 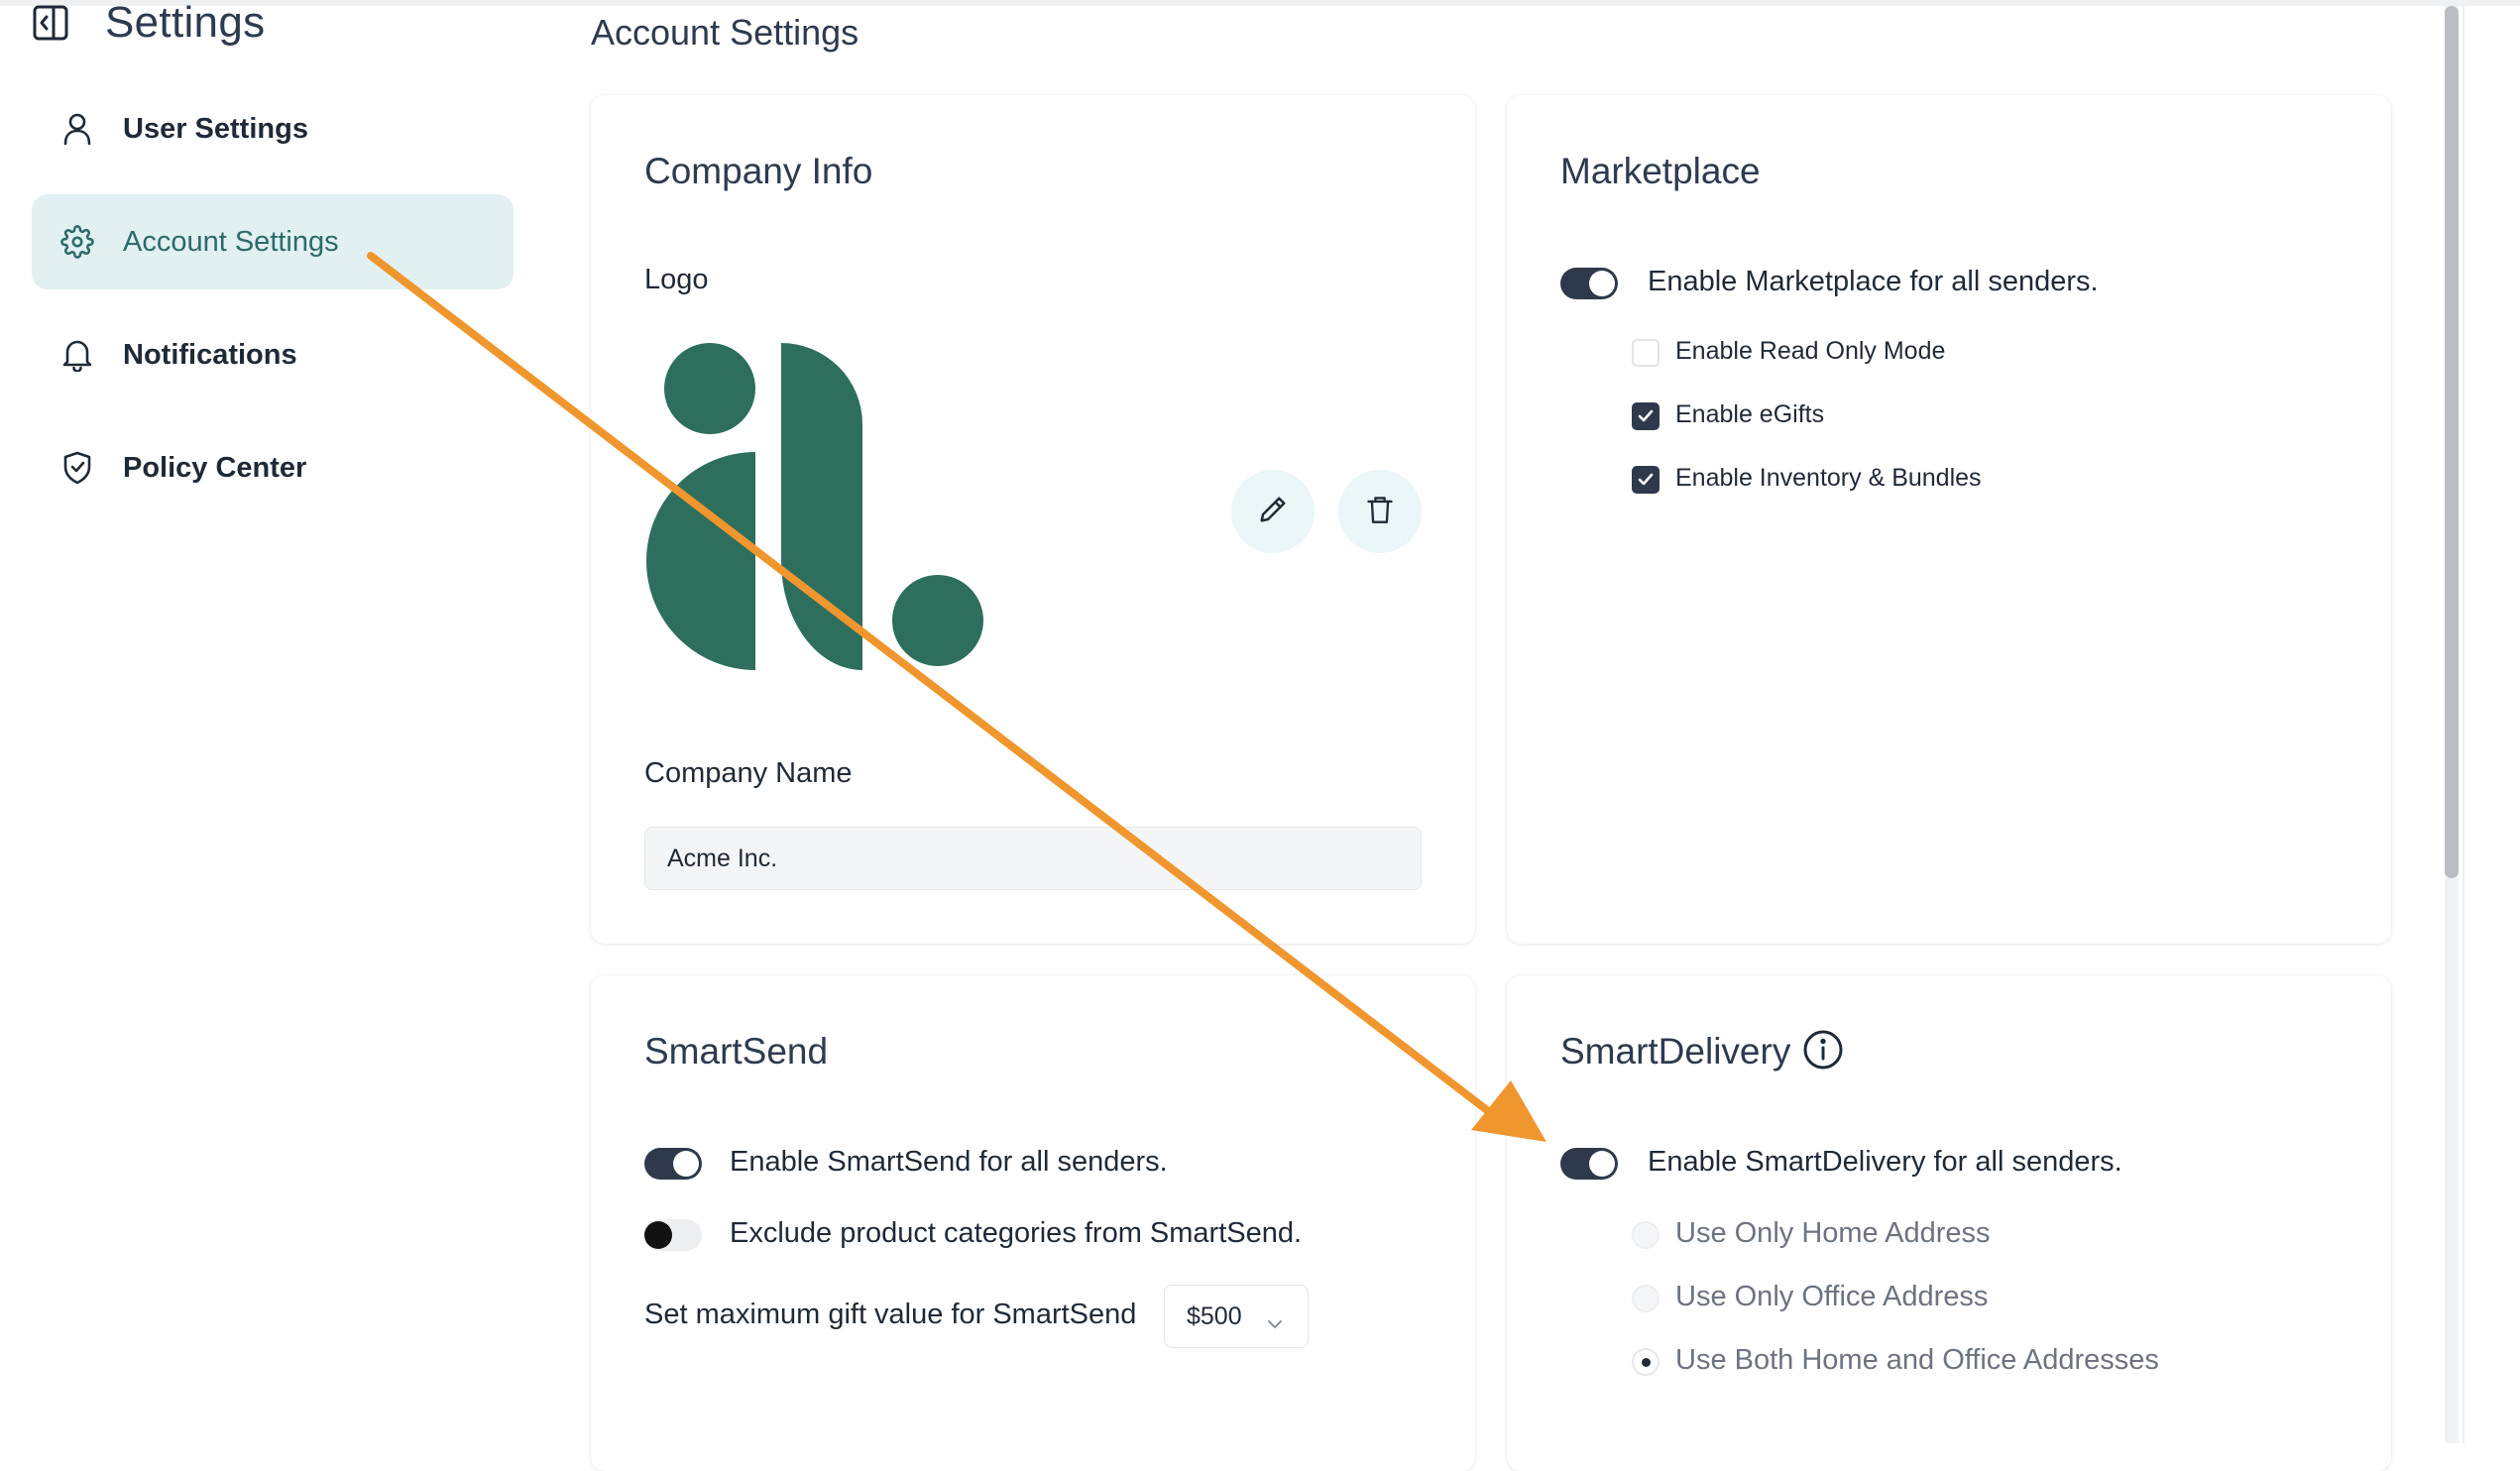 What do you see at coordinates (1646, 1235) in the screenshot?
I see `home-address-radio` at bounding box center [1646, 1235].